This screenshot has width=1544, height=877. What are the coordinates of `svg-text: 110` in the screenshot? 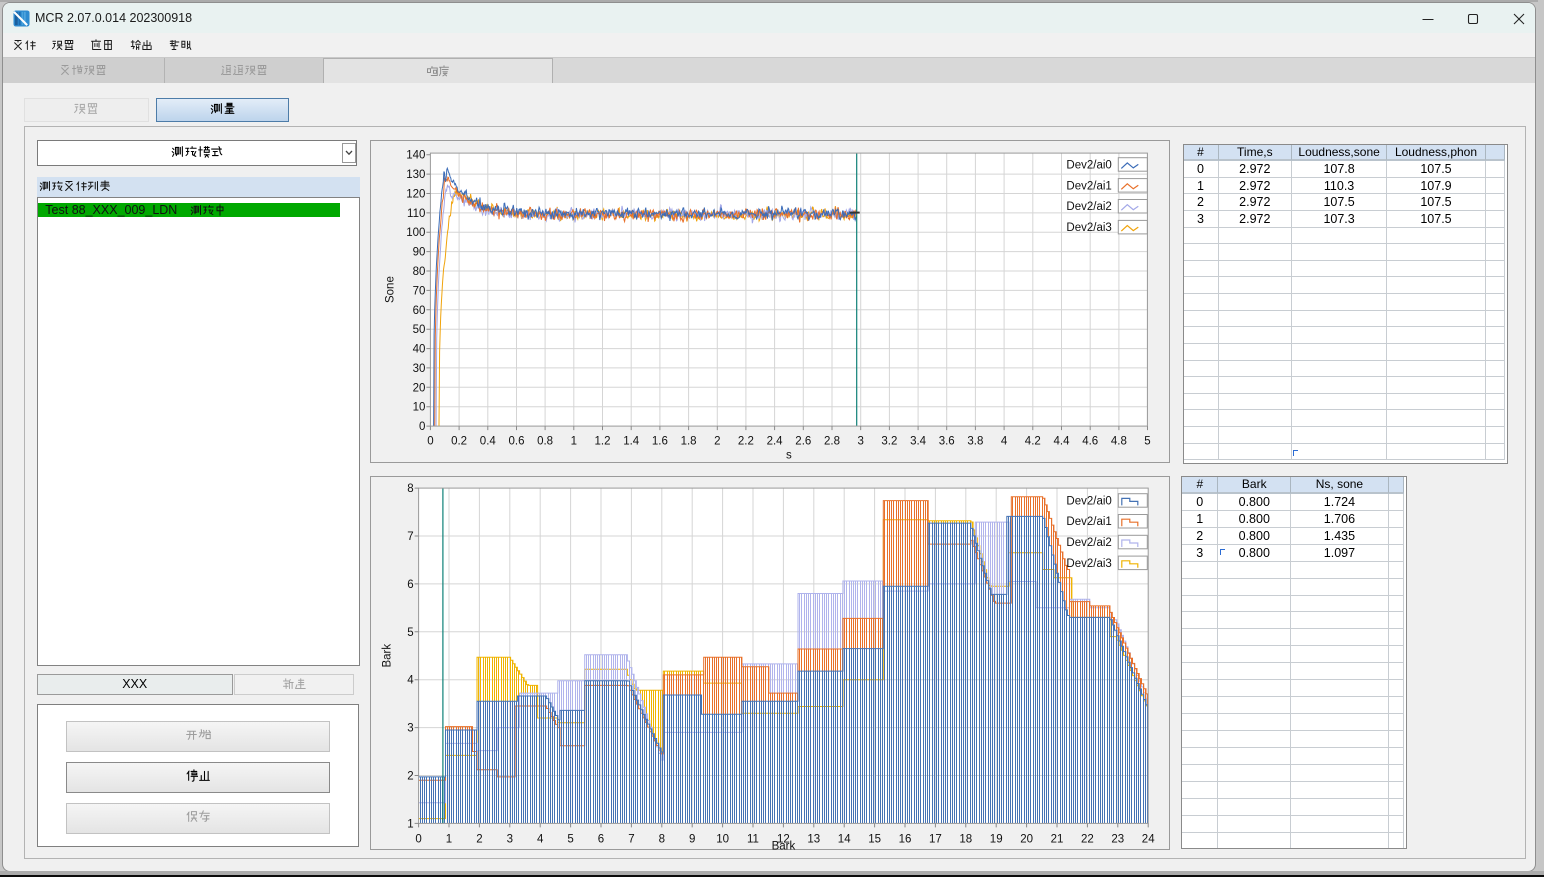 It's located at (416, 214).